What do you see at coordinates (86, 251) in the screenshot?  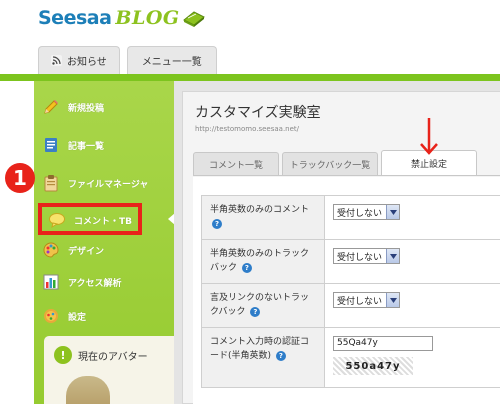 I see `sidebar-item-label: デザイン` at bounding box center [86, 251].